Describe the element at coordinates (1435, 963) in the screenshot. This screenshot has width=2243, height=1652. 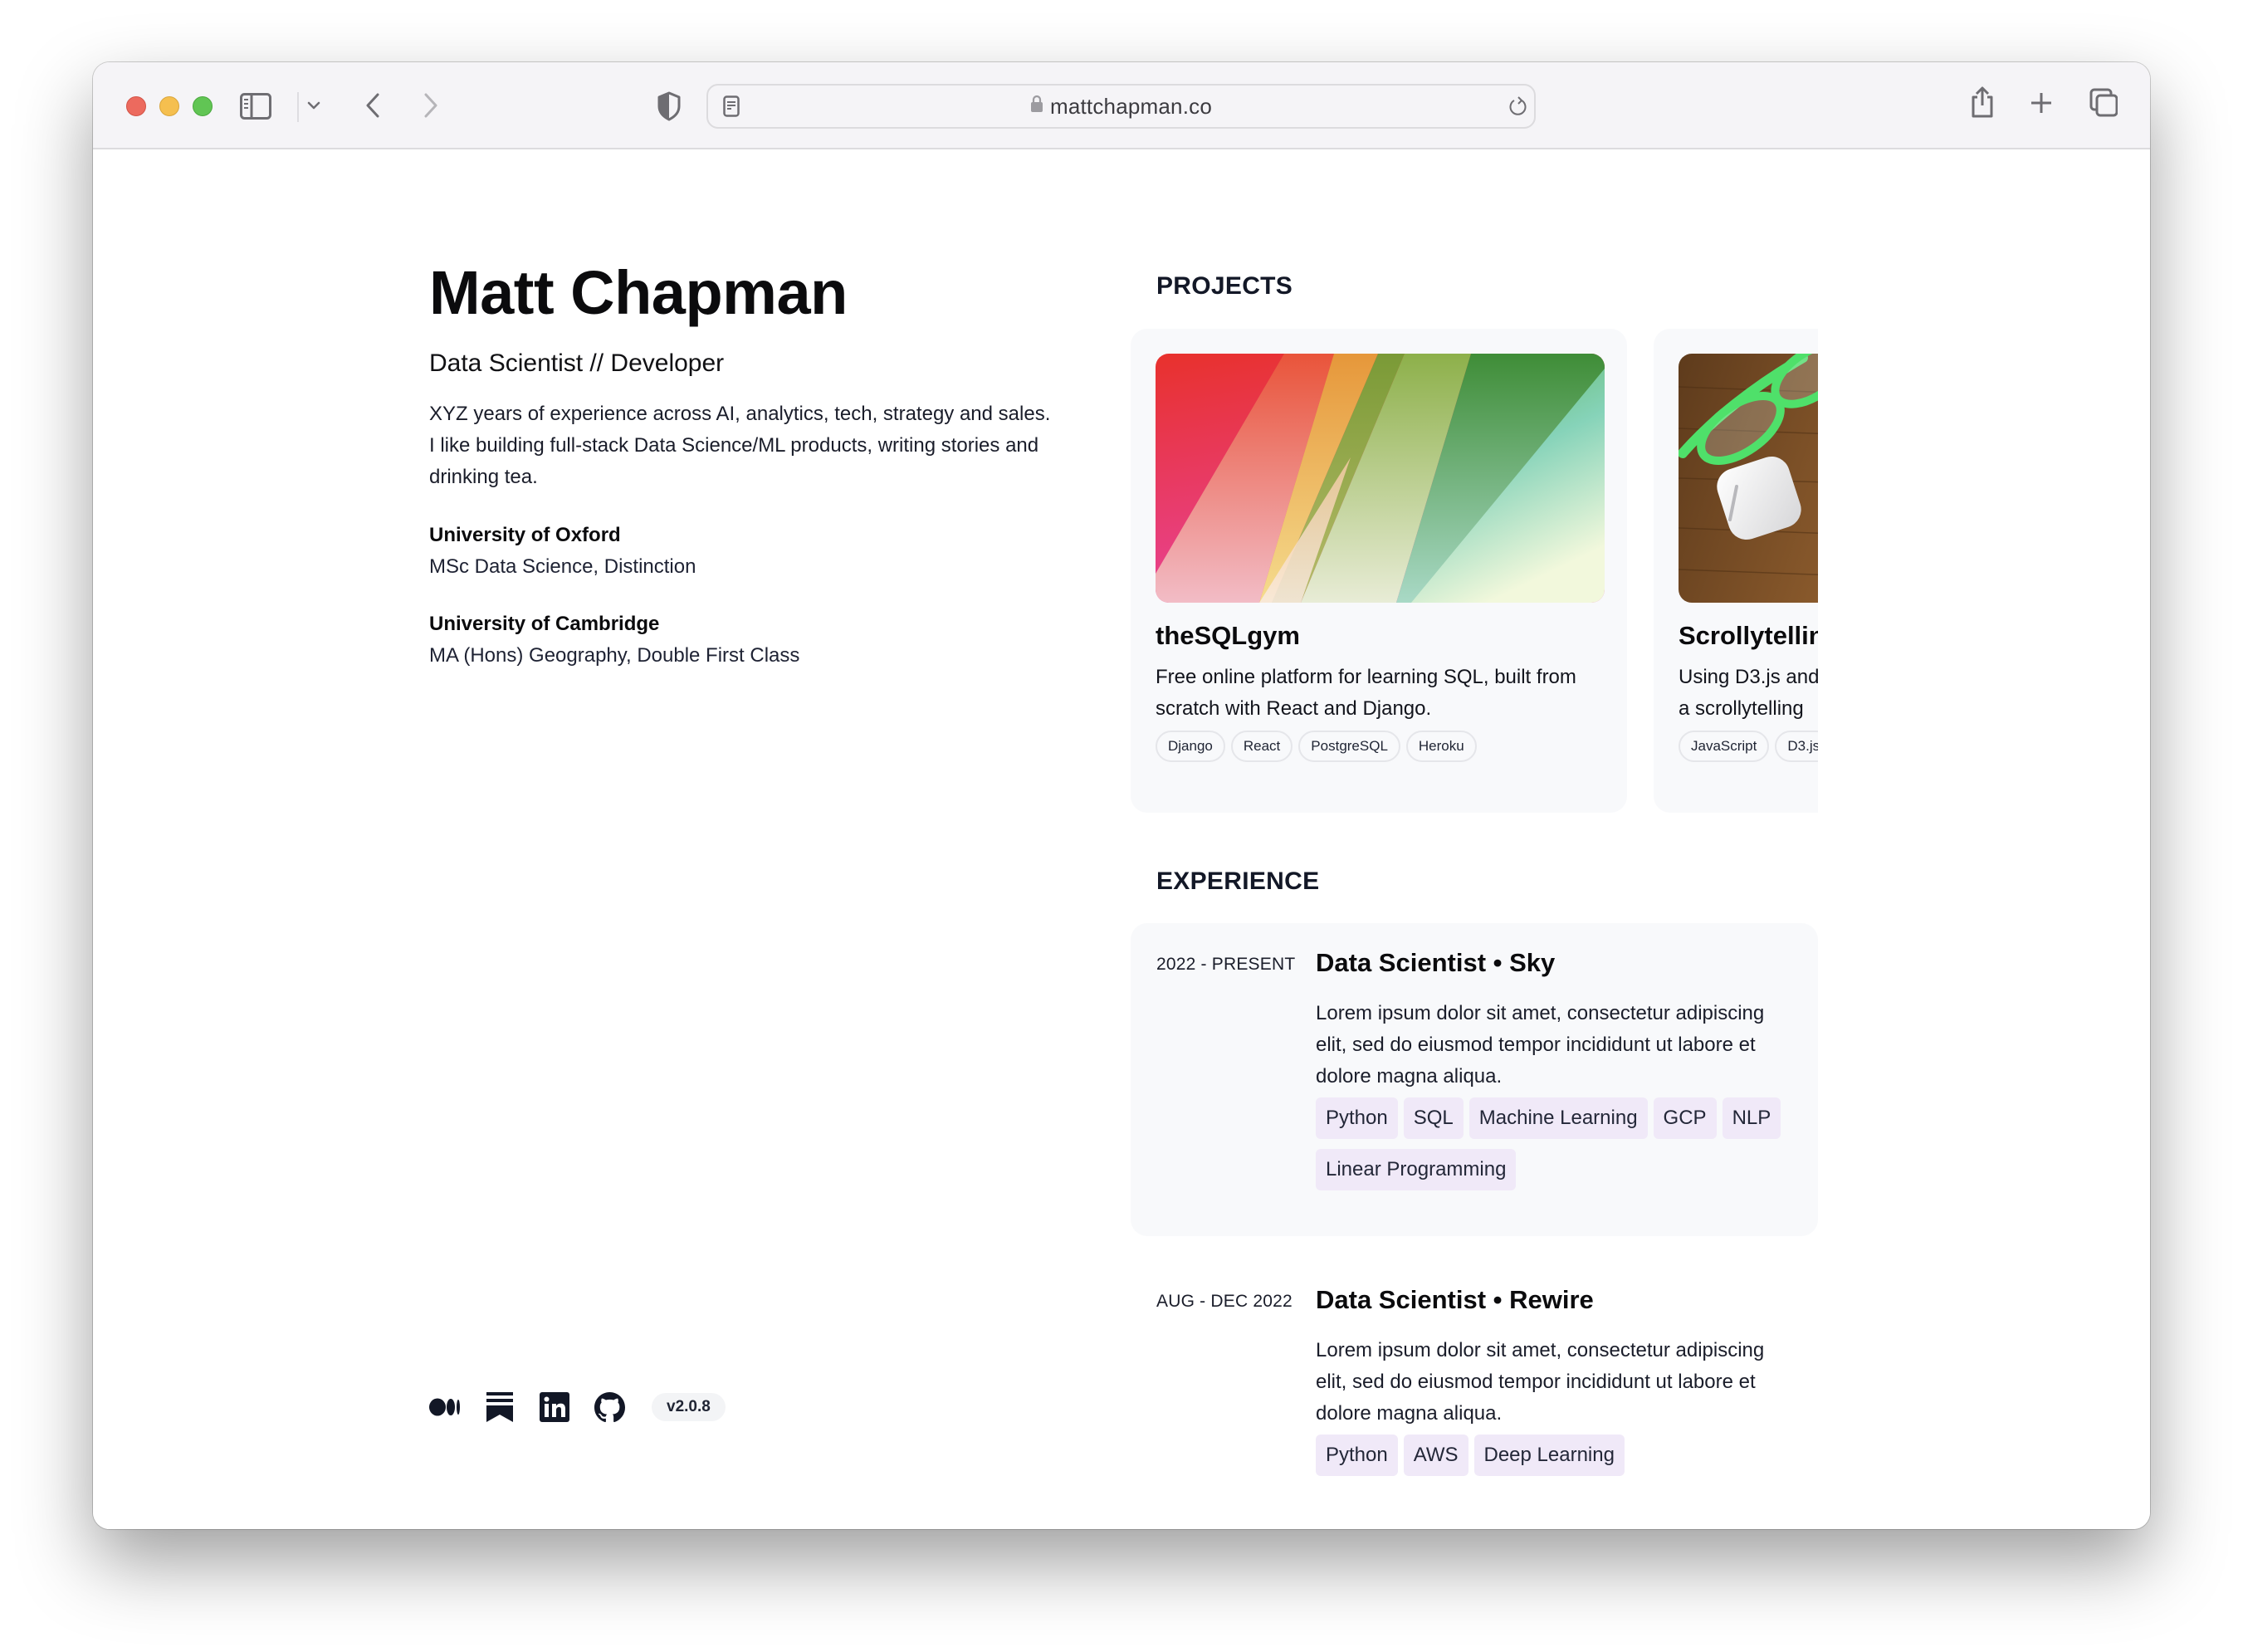
I see `experience-title: Data Scientist • Sky` at that location.